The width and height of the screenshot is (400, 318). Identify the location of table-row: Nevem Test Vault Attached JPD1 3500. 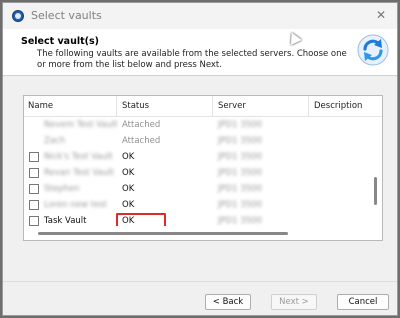
(198, 126).